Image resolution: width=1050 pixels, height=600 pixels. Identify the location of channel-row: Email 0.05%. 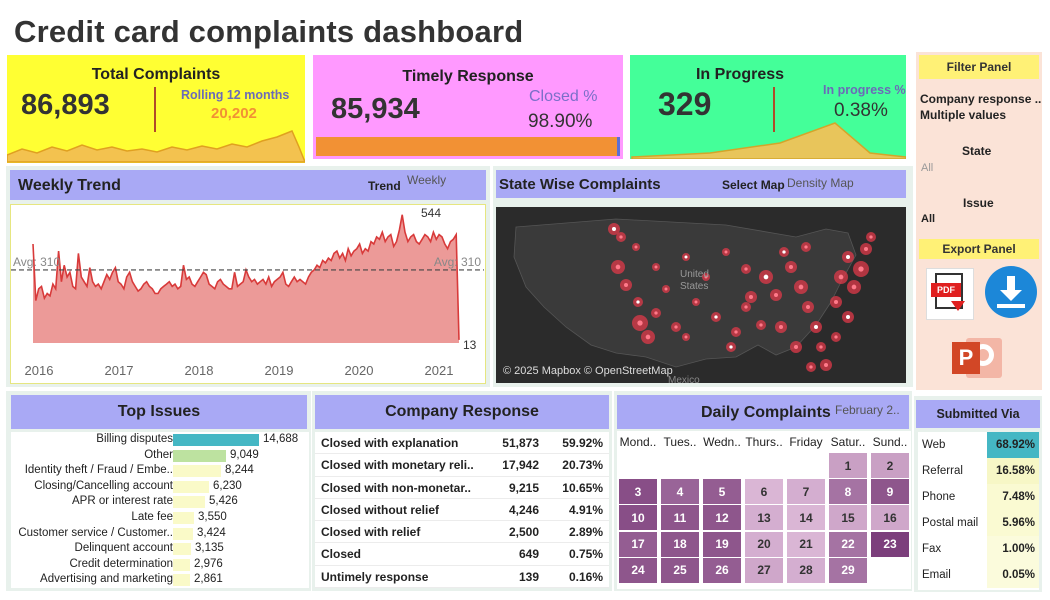
(978, 575).